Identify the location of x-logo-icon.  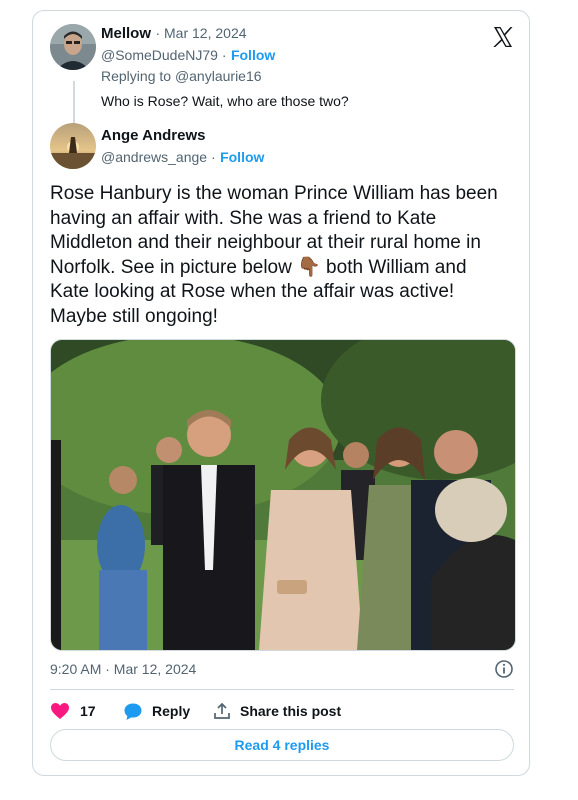
(503, 37).